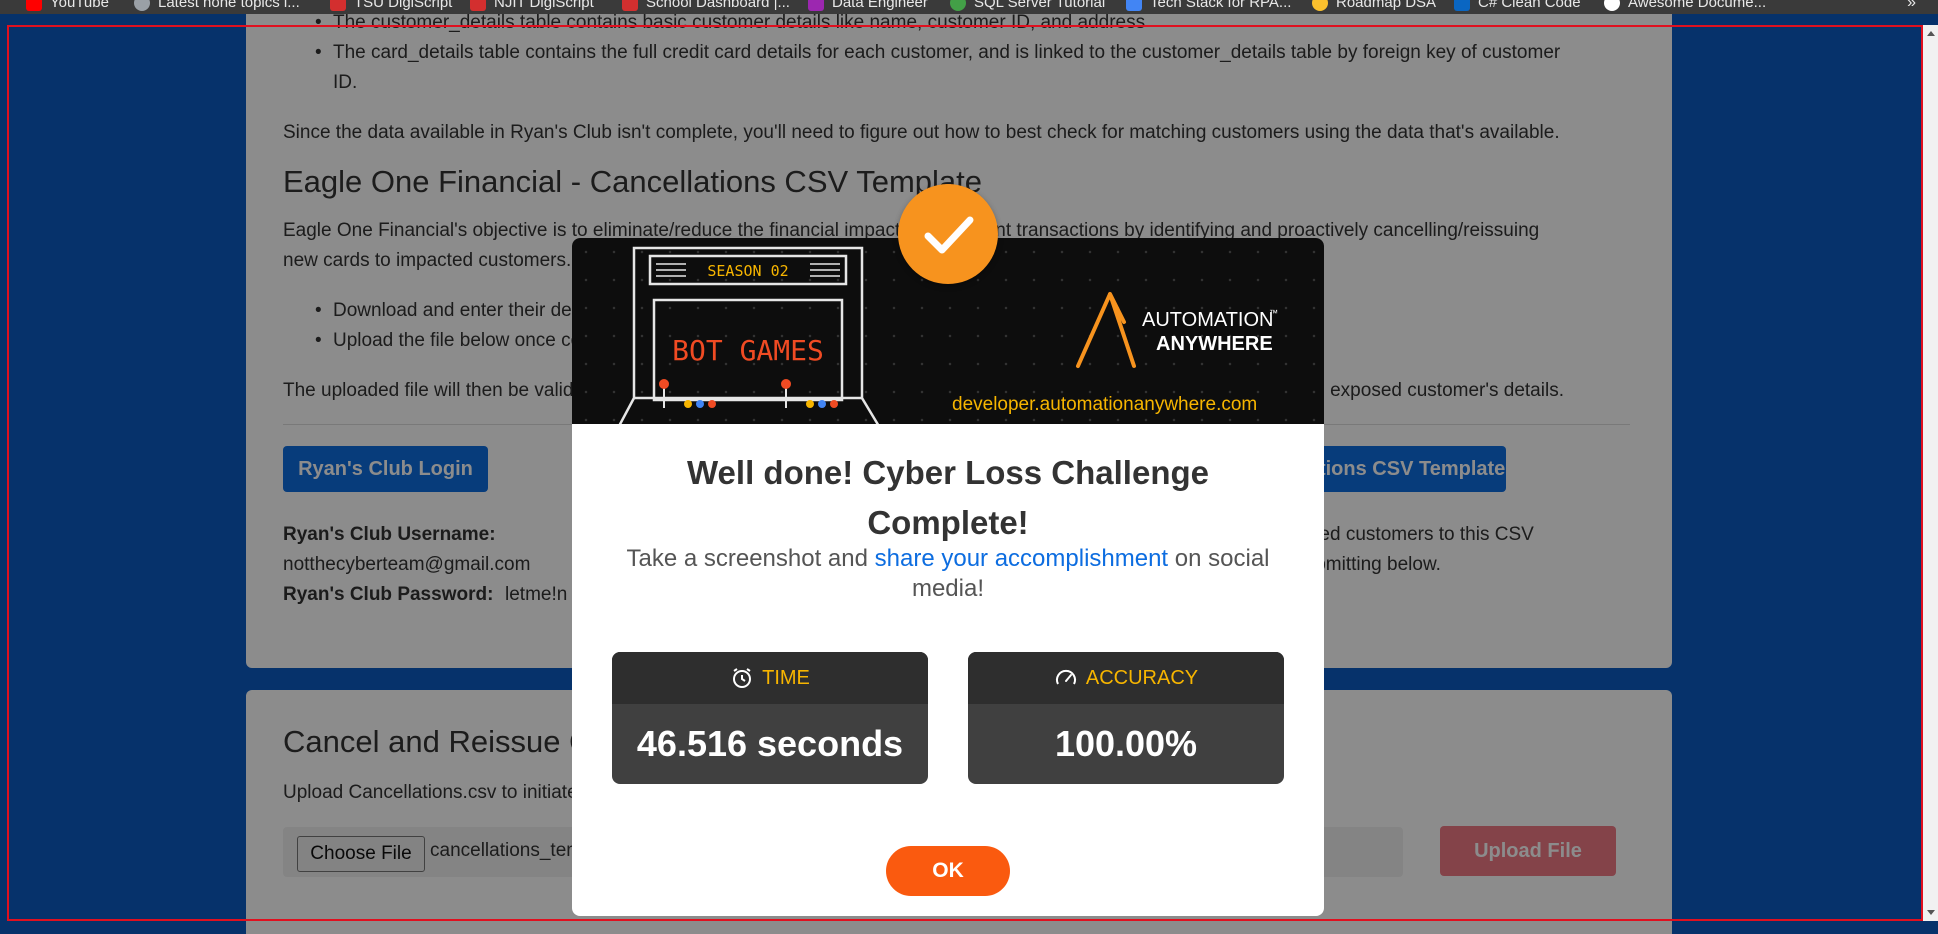 This screenshot has width=1938, height=934. I want to click on accuracy-stat-header: ACCURACY, so click(1126, 678).